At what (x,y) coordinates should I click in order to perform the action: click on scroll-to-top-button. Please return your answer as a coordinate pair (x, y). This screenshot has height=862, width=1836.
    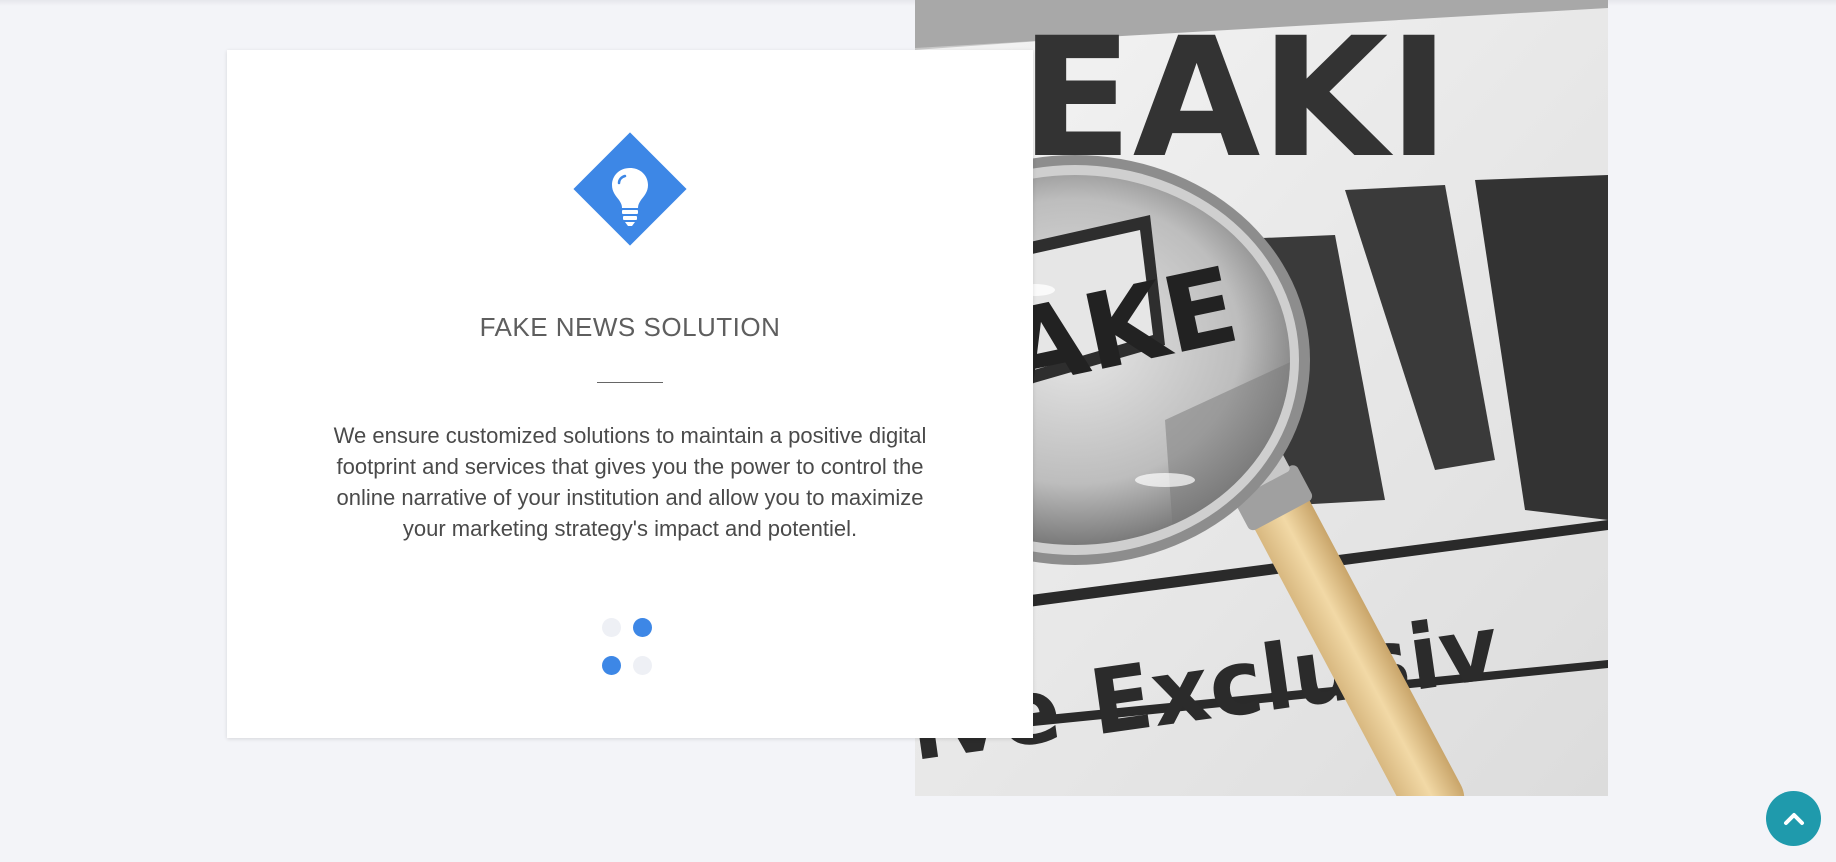
    Looking at the image, I should click on (1793, 818).